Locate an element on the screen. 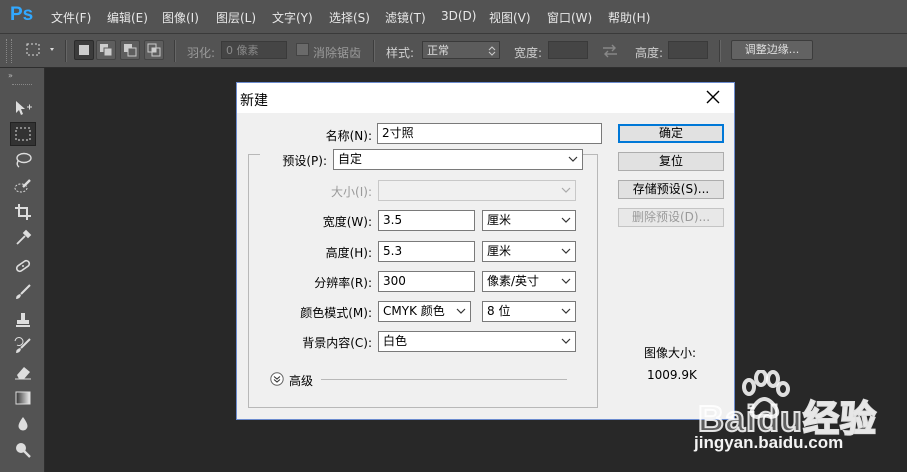 The image size is (907, 472). updown-icon is located at coordinates (492, 51).